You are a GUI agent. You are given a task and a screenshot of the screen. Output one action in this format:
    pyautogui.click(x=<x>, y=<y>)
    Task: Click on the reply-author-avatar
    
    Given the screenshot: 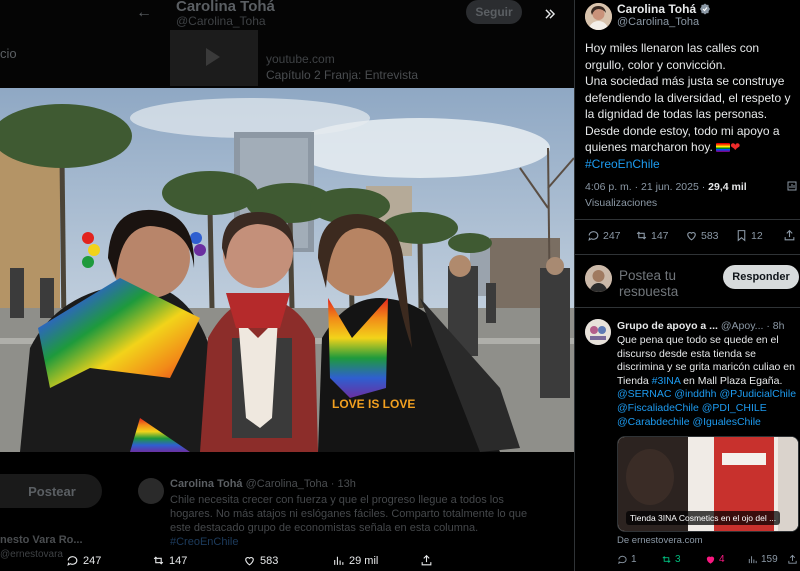 What is the action you would take?
    pyautogui.click(x=598, y=332)
    